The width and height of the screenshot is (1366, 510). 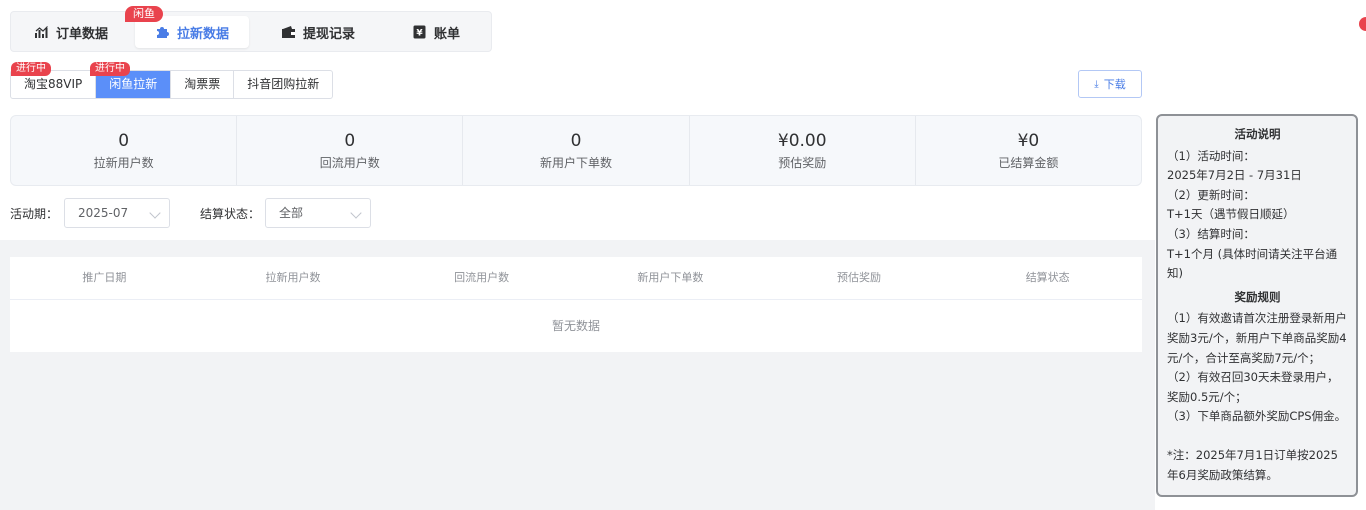 What do you see at coordinates (144, 14) in the screenshot?
I see `xianyu-badge: 闲鱼` at bounding box center [144, 14].